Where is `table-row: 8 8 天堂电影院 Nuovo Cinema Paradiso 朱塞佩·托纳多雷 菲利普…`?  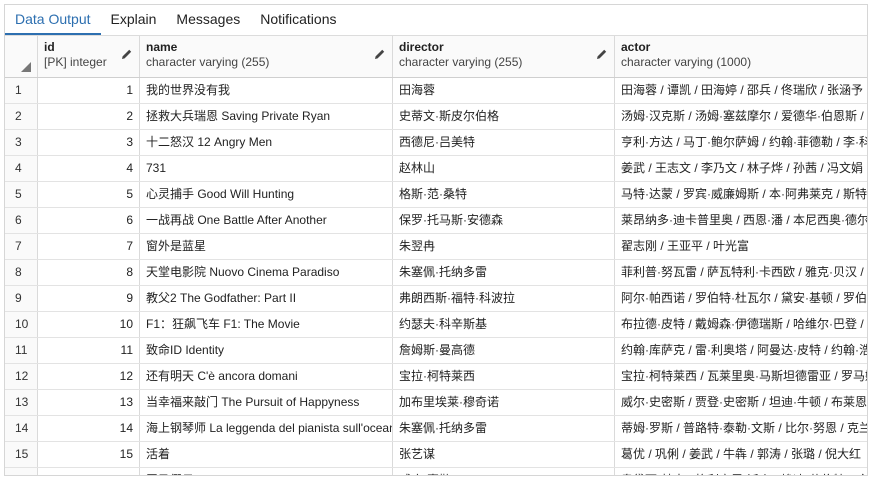
table-row: 8 8 天堂电影院 Nuovo Cinema Paradiso 朱塞佩·托纳多雷 菲利普… is located at coordinates (436, 273).